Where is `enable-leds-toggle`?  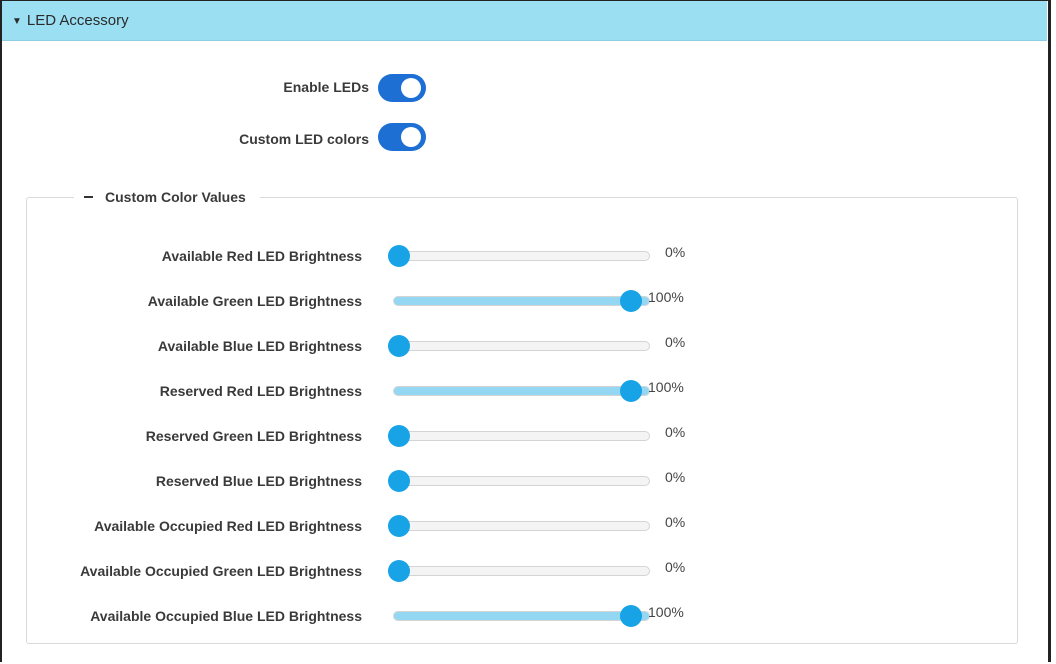 enable-leds-toggle is located at coordinates (402, 88).